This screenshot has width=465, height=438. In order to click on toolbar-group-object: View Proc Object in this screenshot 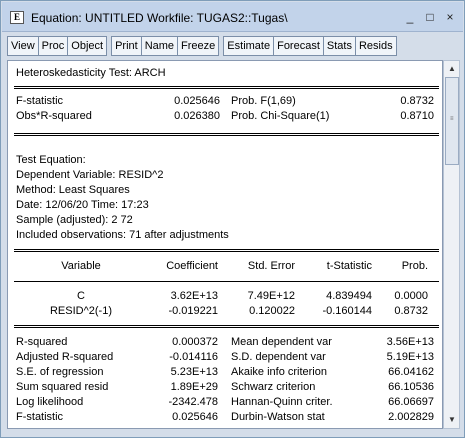, I will do `click(57, 46)`.